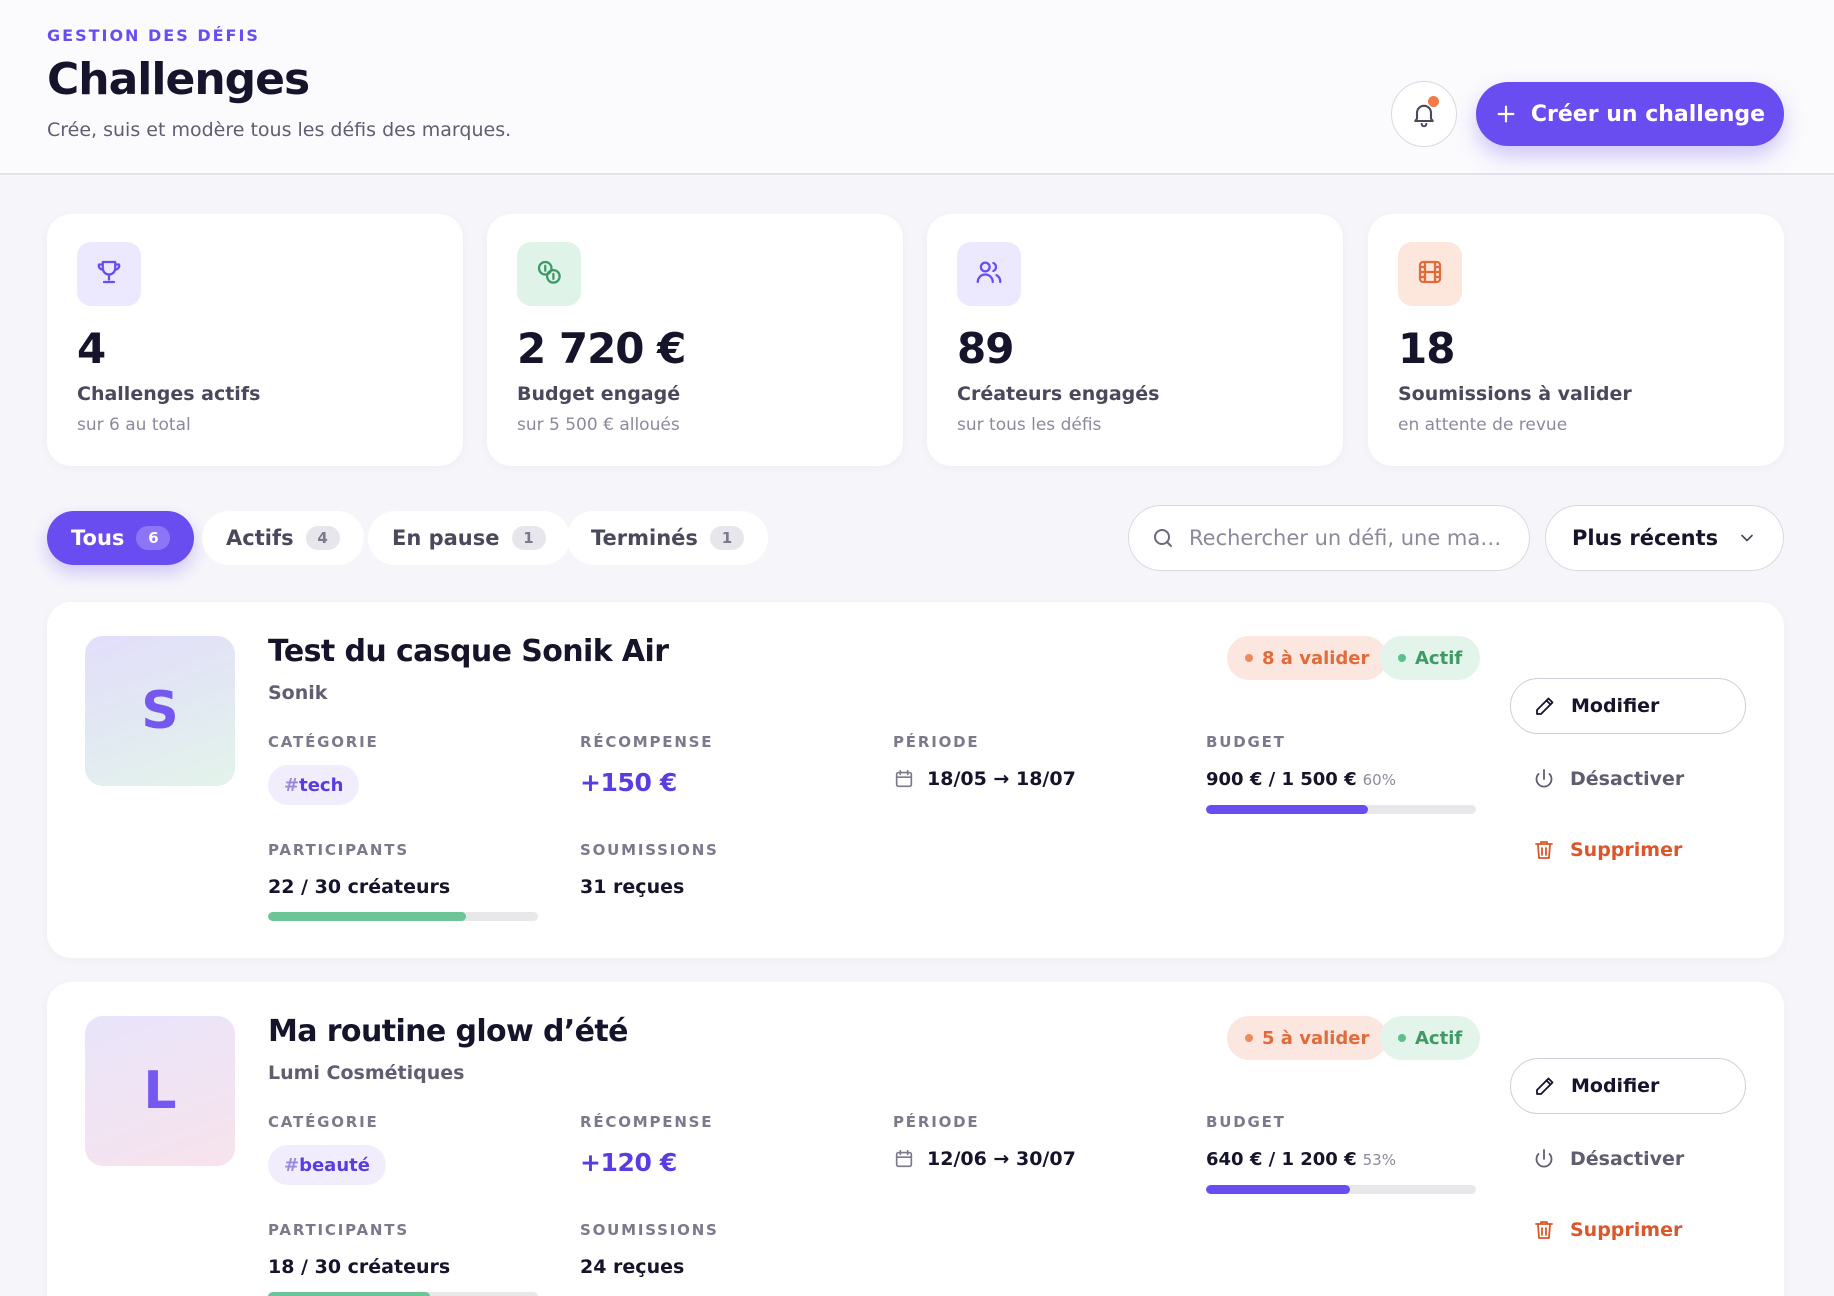  What do you see at coordinates (160, 711) in the screenshot?
I see `brand-avatar: S` at bounding box center [160, 711].